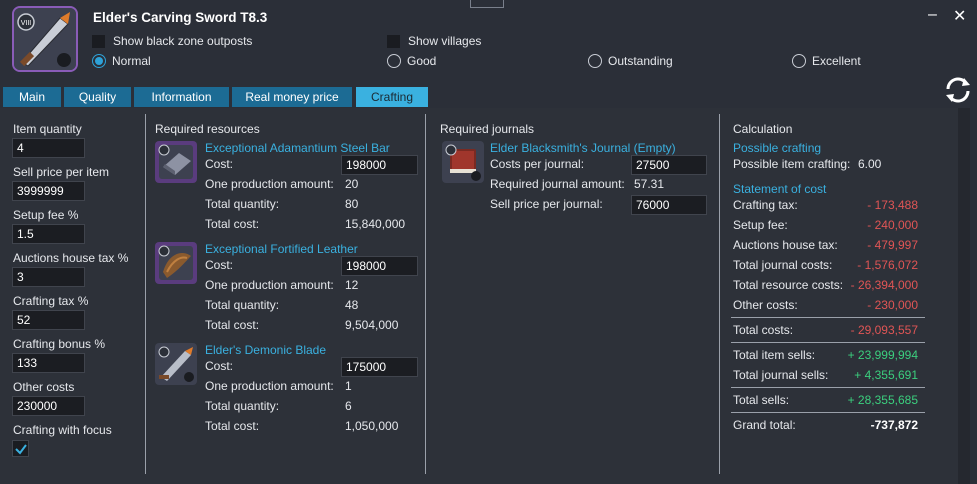 The height and width of the screenshot is (484, 977). Describe the element at coordinates (348, 406) in the screenshot. I see `total-quantity-value: 6` at that location.